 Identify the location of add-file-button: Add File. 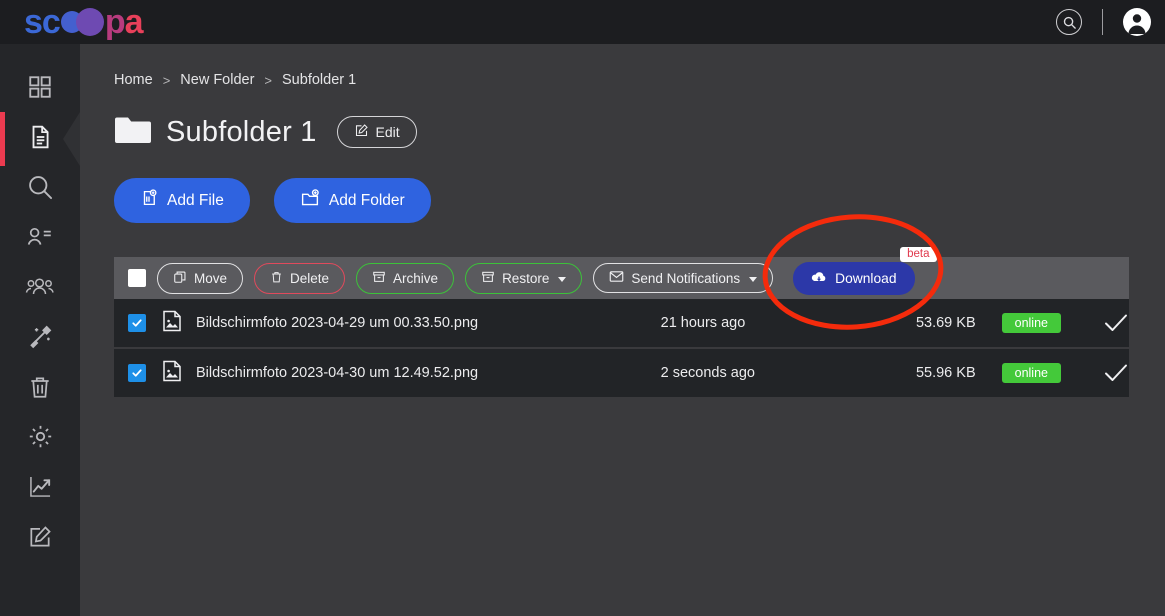
(182, 200).